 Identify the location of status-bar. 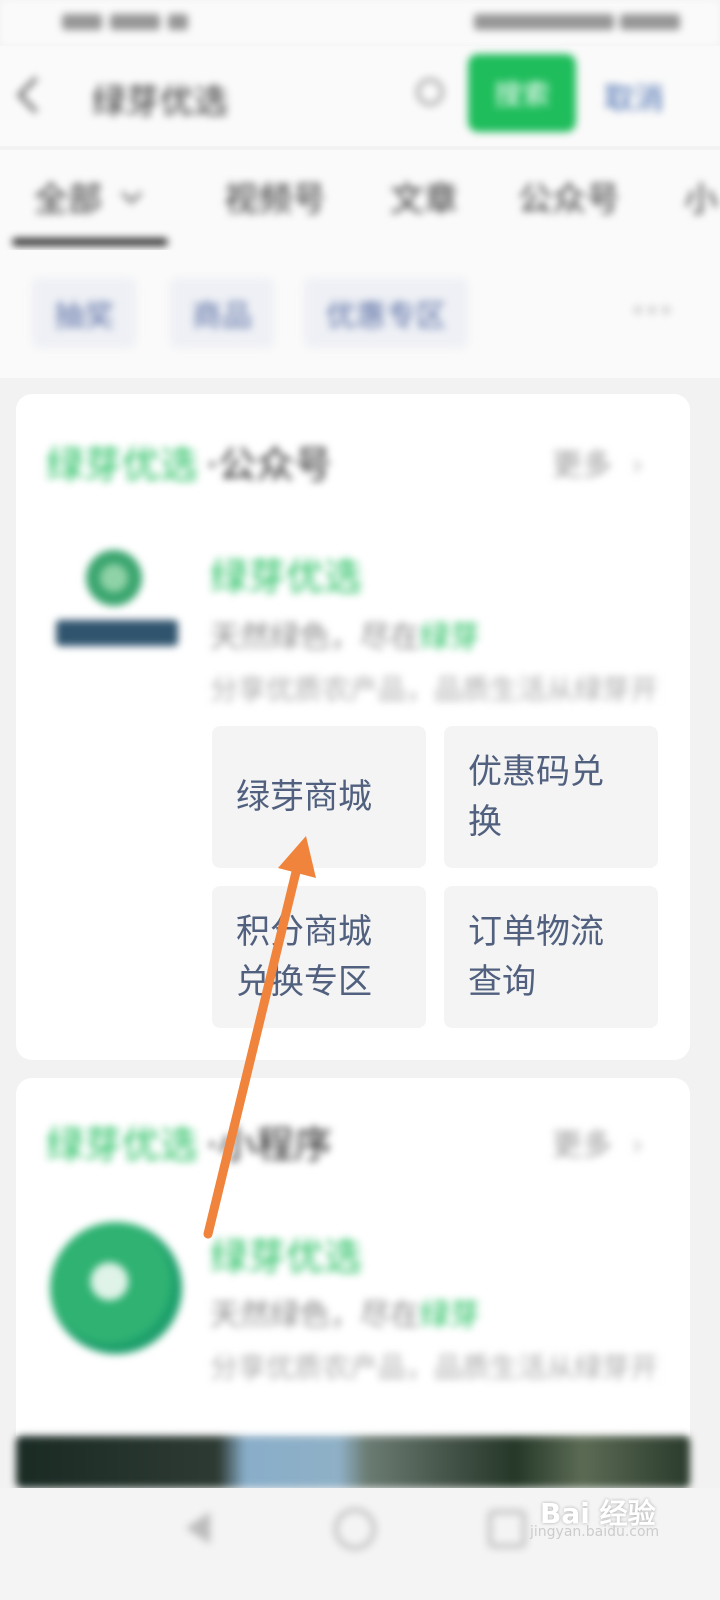
(360, 23).